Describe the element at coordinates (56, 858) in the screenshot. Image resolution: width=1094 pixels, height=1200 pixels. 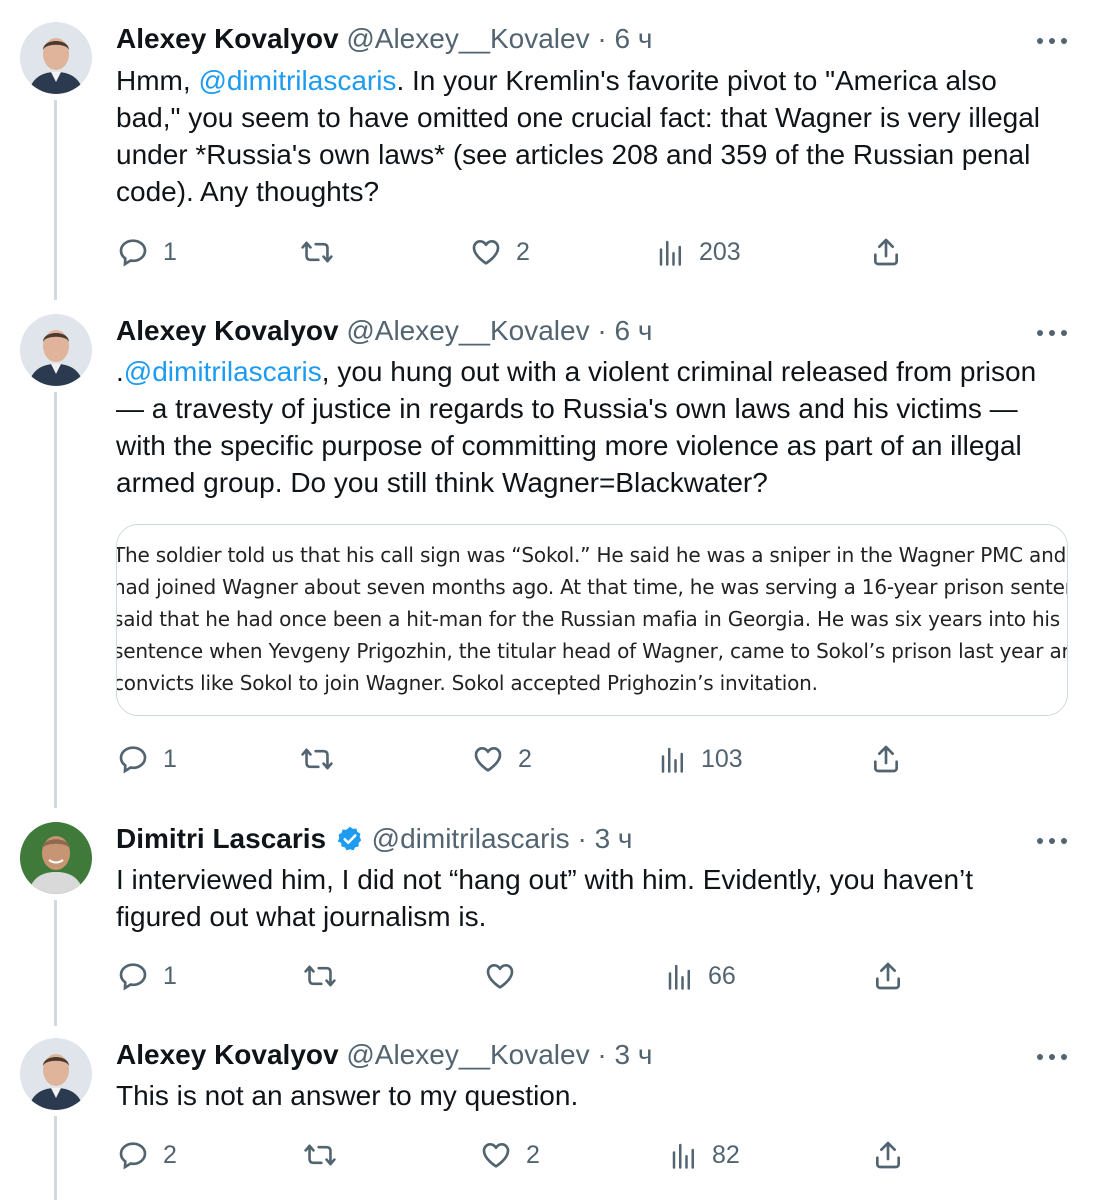
I see `avatar-dimitri` at that location.